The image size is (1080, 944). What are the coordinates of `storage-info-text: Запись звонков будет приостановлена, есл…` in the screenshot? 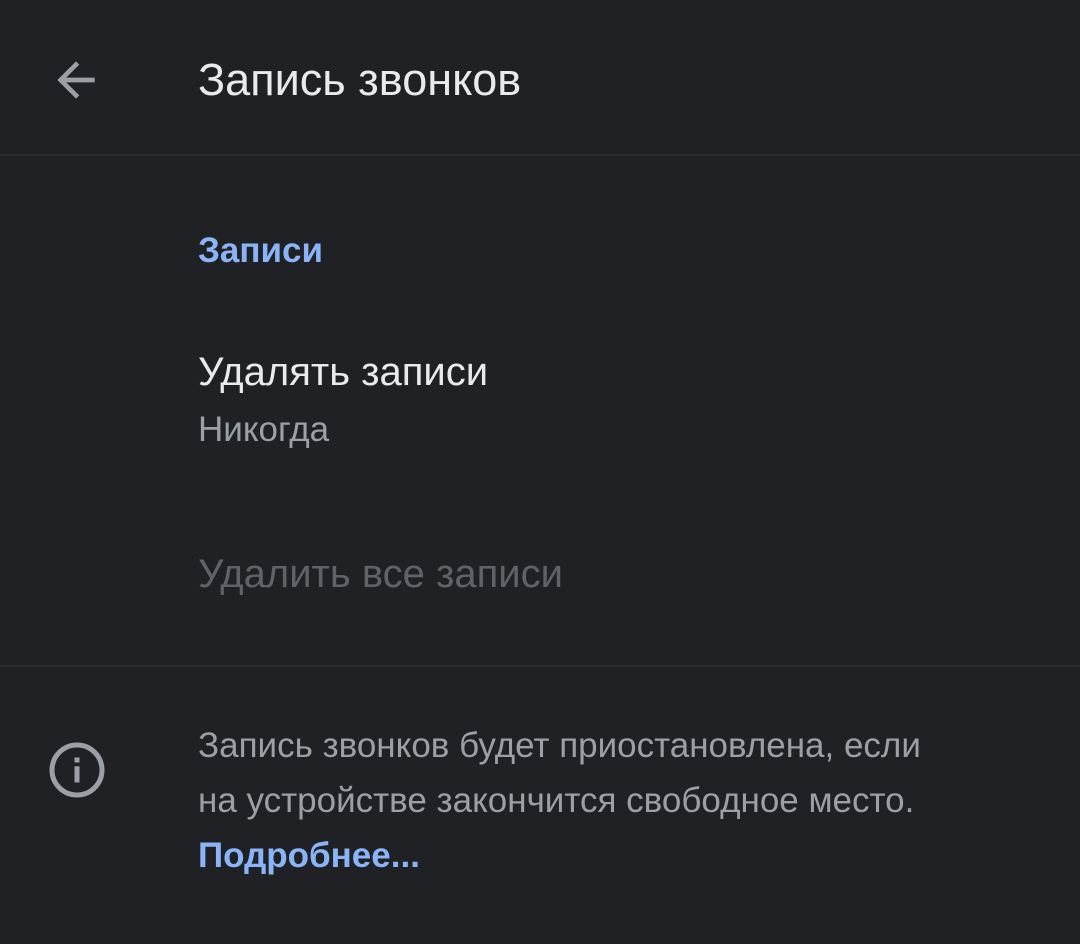 It's located at (623, 800).